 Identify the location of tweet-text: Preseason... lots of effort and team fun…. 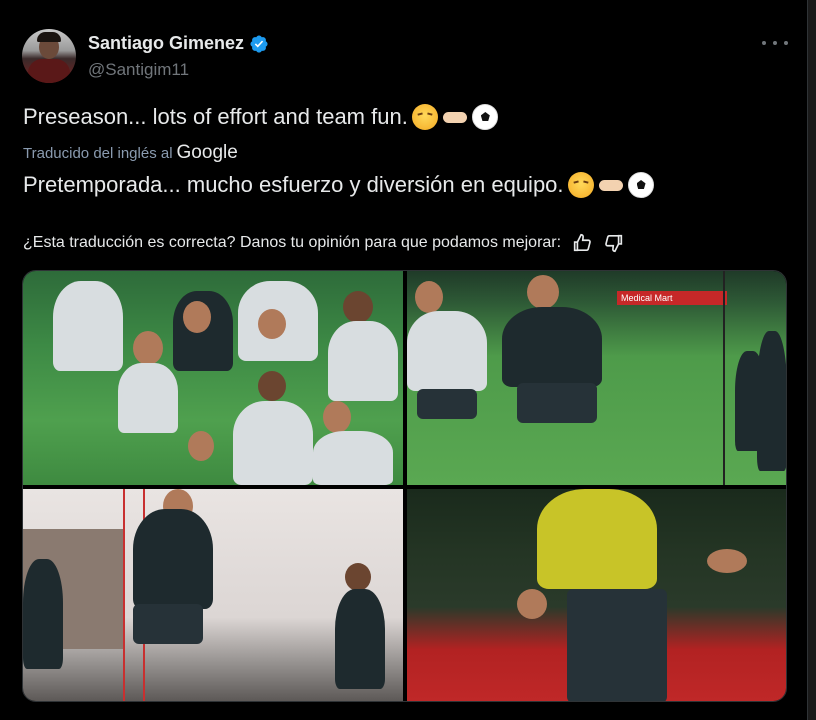
(215, 116).